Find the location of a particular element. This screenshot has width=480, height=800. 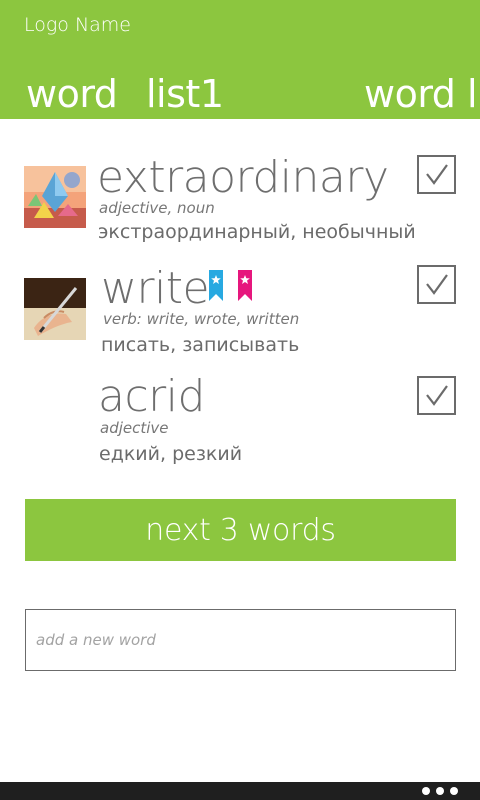

word-translation: писать, записывать is located at coordinates (200, 345).